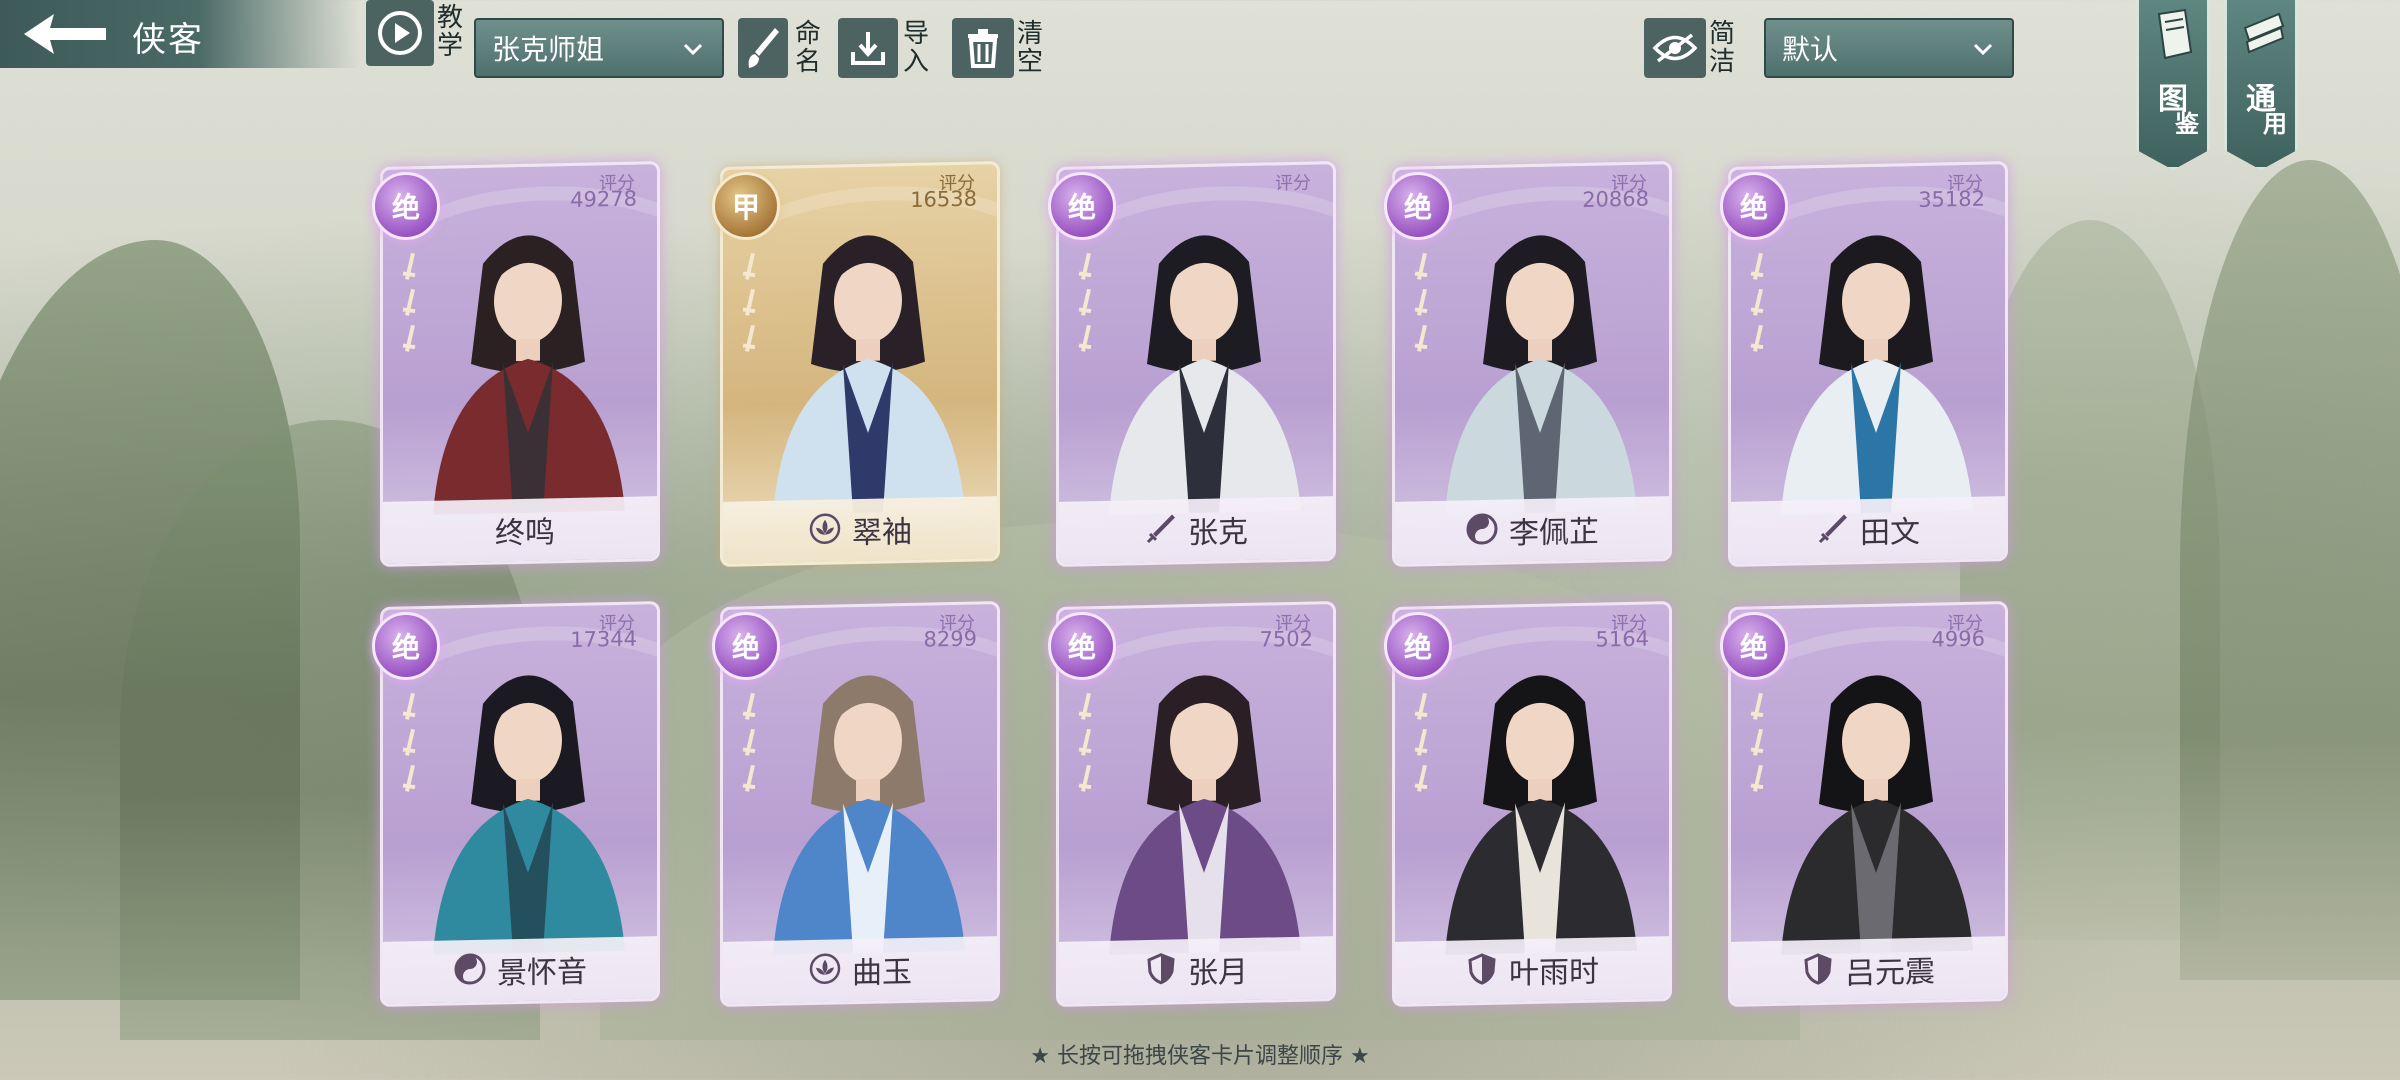  I want to click on hero-card: 评分 7502 张月绝, so click(1192, 804).